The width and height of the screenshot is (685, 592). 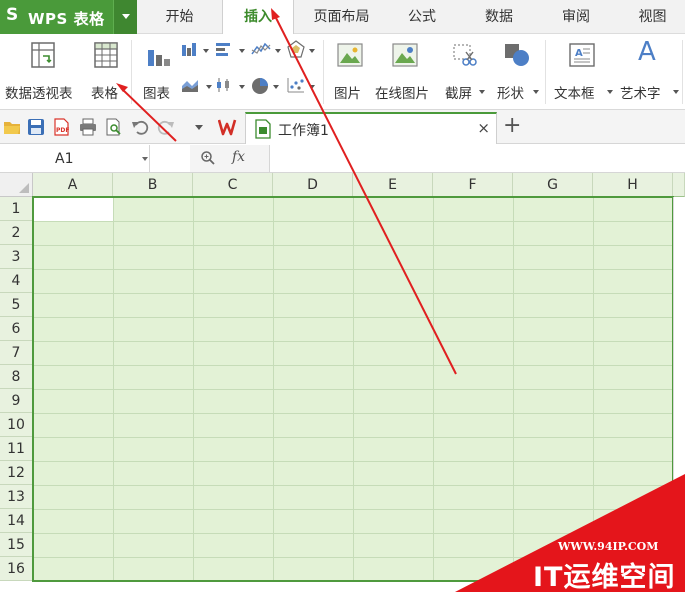 I want to click on stock-chart-icon, so click(x=224, y=85).